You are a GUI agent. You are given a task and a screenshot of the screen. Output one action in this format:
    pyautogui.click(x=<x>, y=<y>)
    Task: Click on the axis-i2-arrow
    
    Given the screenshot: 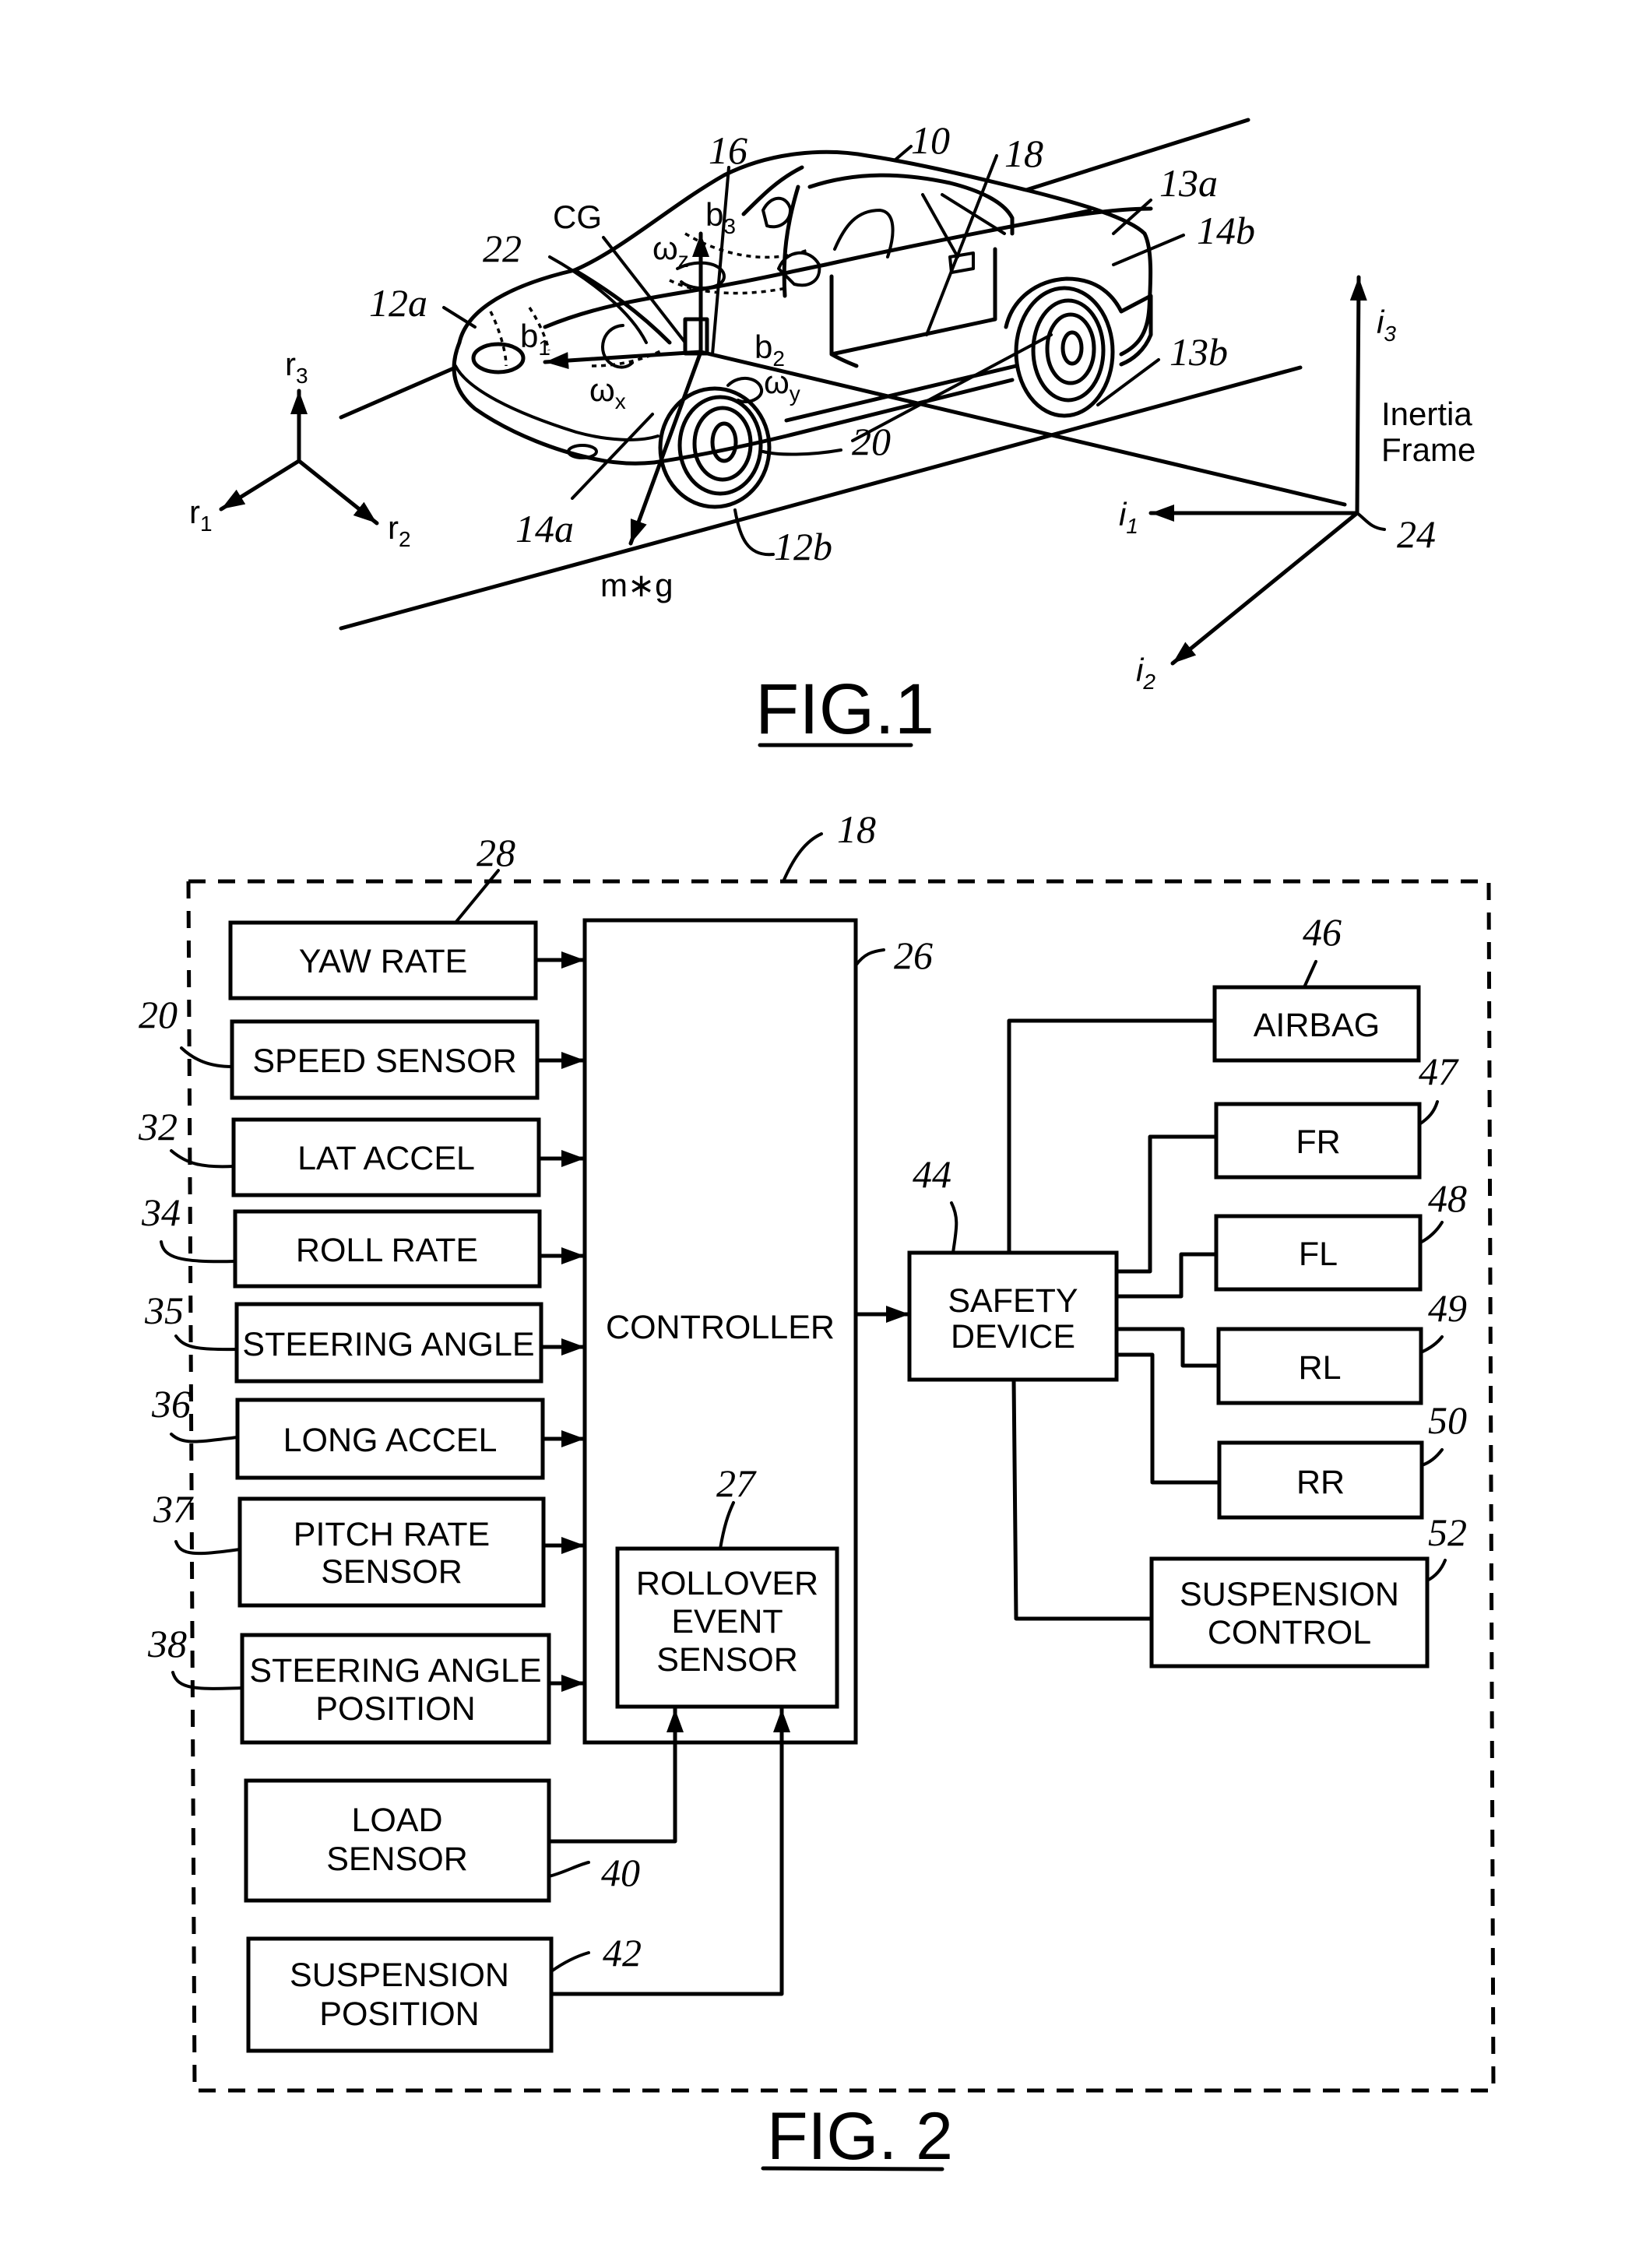 What is the action you would take?
    pyautogui.click(x=1264, y=588)
    